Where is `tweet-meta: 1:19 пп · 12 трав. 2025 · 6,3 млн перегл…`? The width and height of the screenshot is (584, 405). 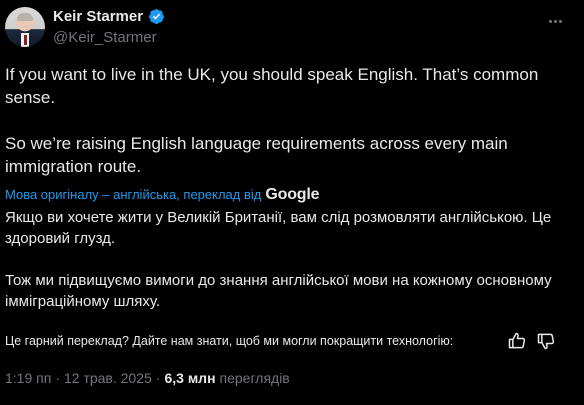
tweet-meta: 1:19 пп · 12 трав. 2025 · 6,3 млн перегл… is located at coordinates (147, 378).